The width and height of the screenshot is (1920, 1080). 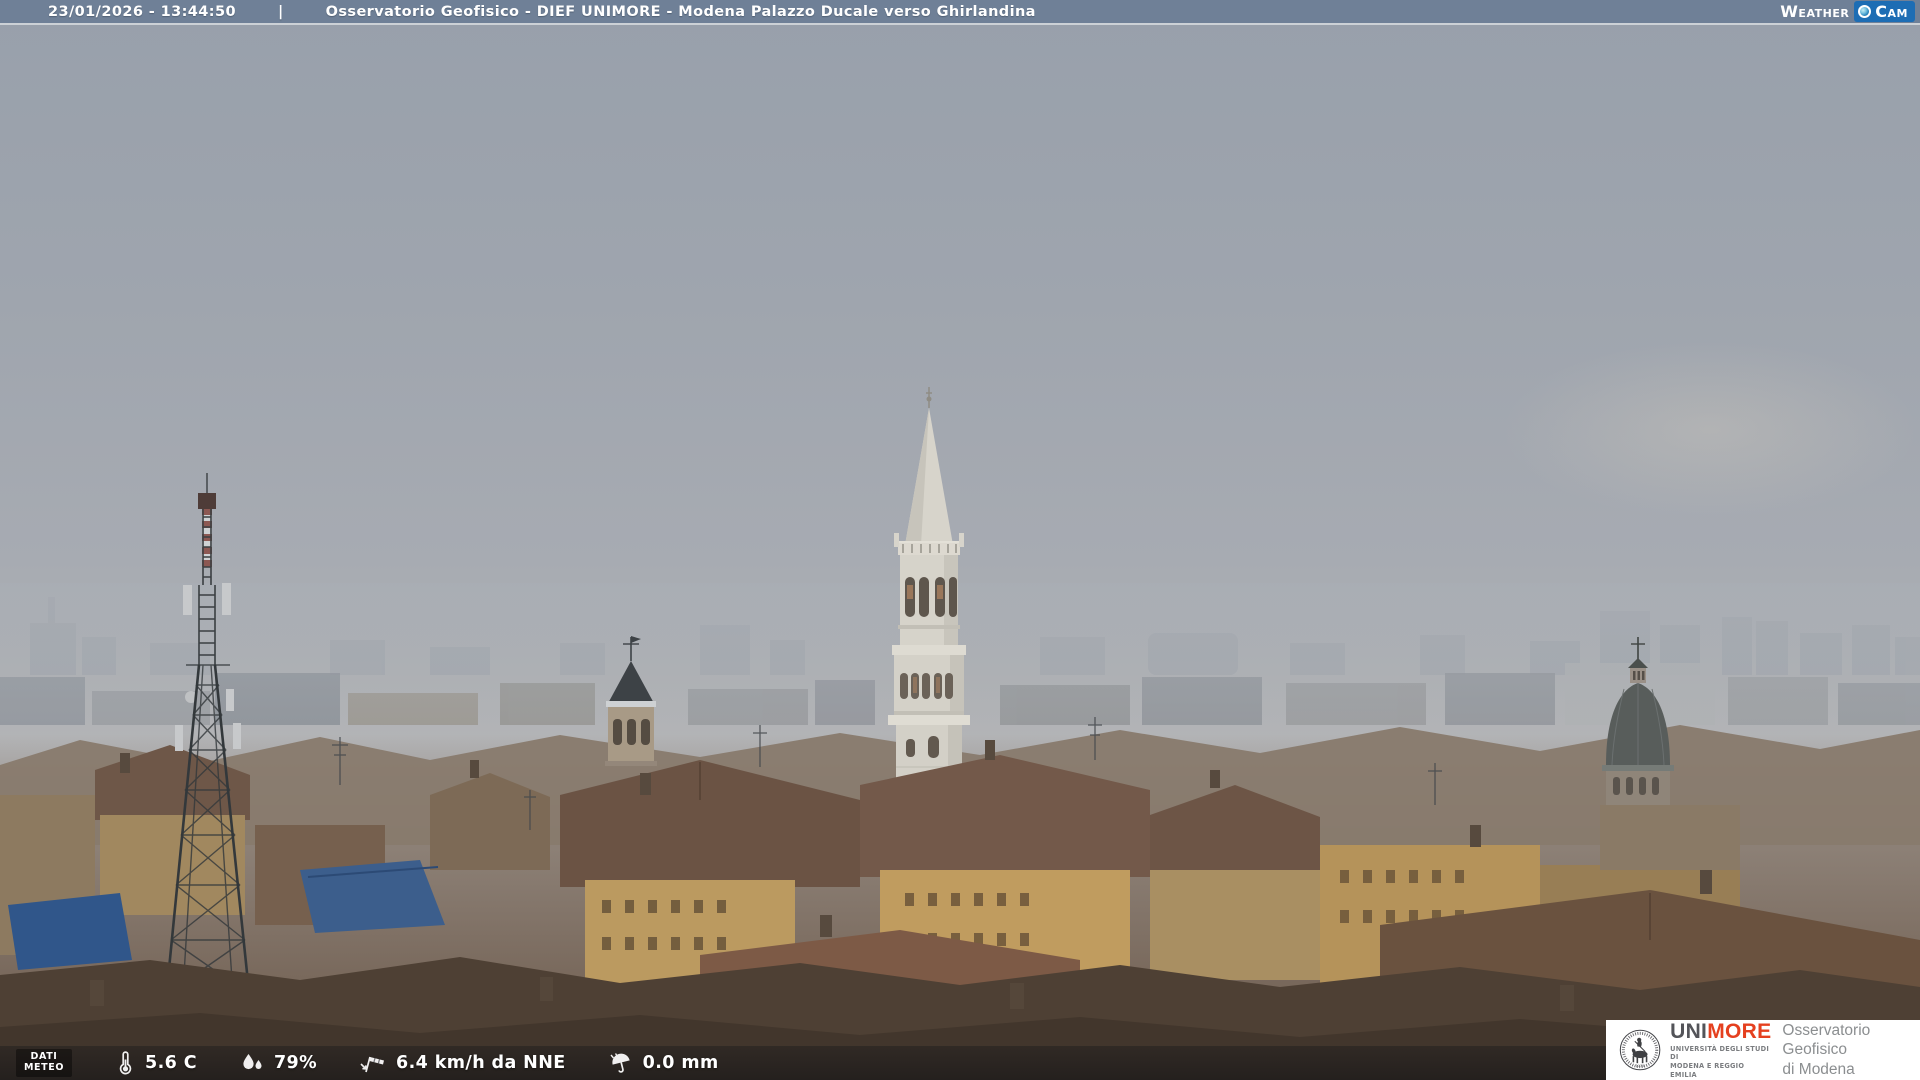 I want to click on weathercam-cam-badge: Cam, so click(x=1884, y=11).